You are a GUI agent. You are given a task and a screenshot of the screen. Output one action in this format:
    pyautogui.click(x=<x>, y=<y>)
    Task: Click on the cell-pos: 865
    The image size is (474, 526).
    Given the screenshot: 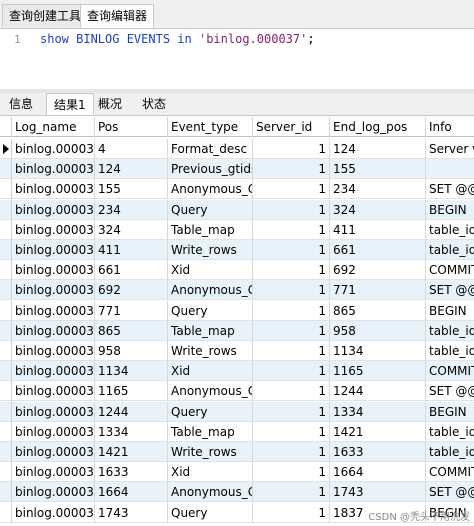 What is the action you would take?
    pyautogui.click(x=131, y=330)
    